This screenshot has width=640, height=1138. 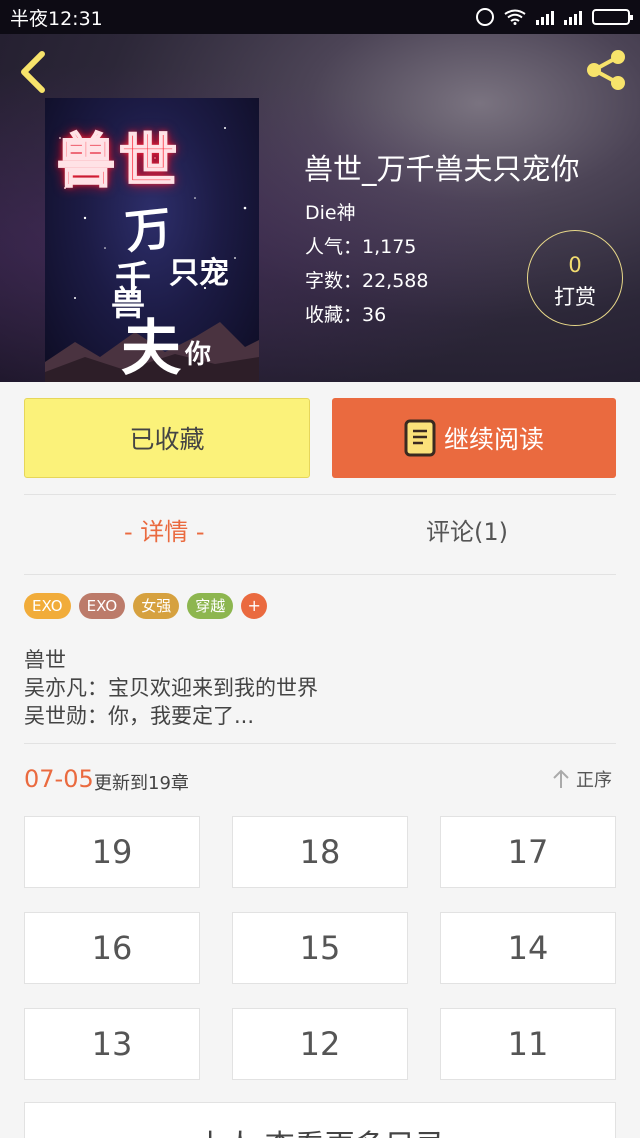 I want to click on status-time: 半夜12:31, so click(x=56, y=18).